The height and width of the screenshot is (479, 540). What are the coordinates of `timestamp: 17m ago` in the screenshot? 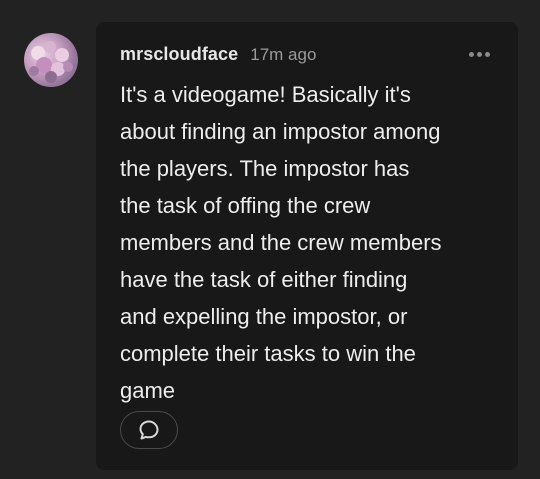 It's located at (283, 54).